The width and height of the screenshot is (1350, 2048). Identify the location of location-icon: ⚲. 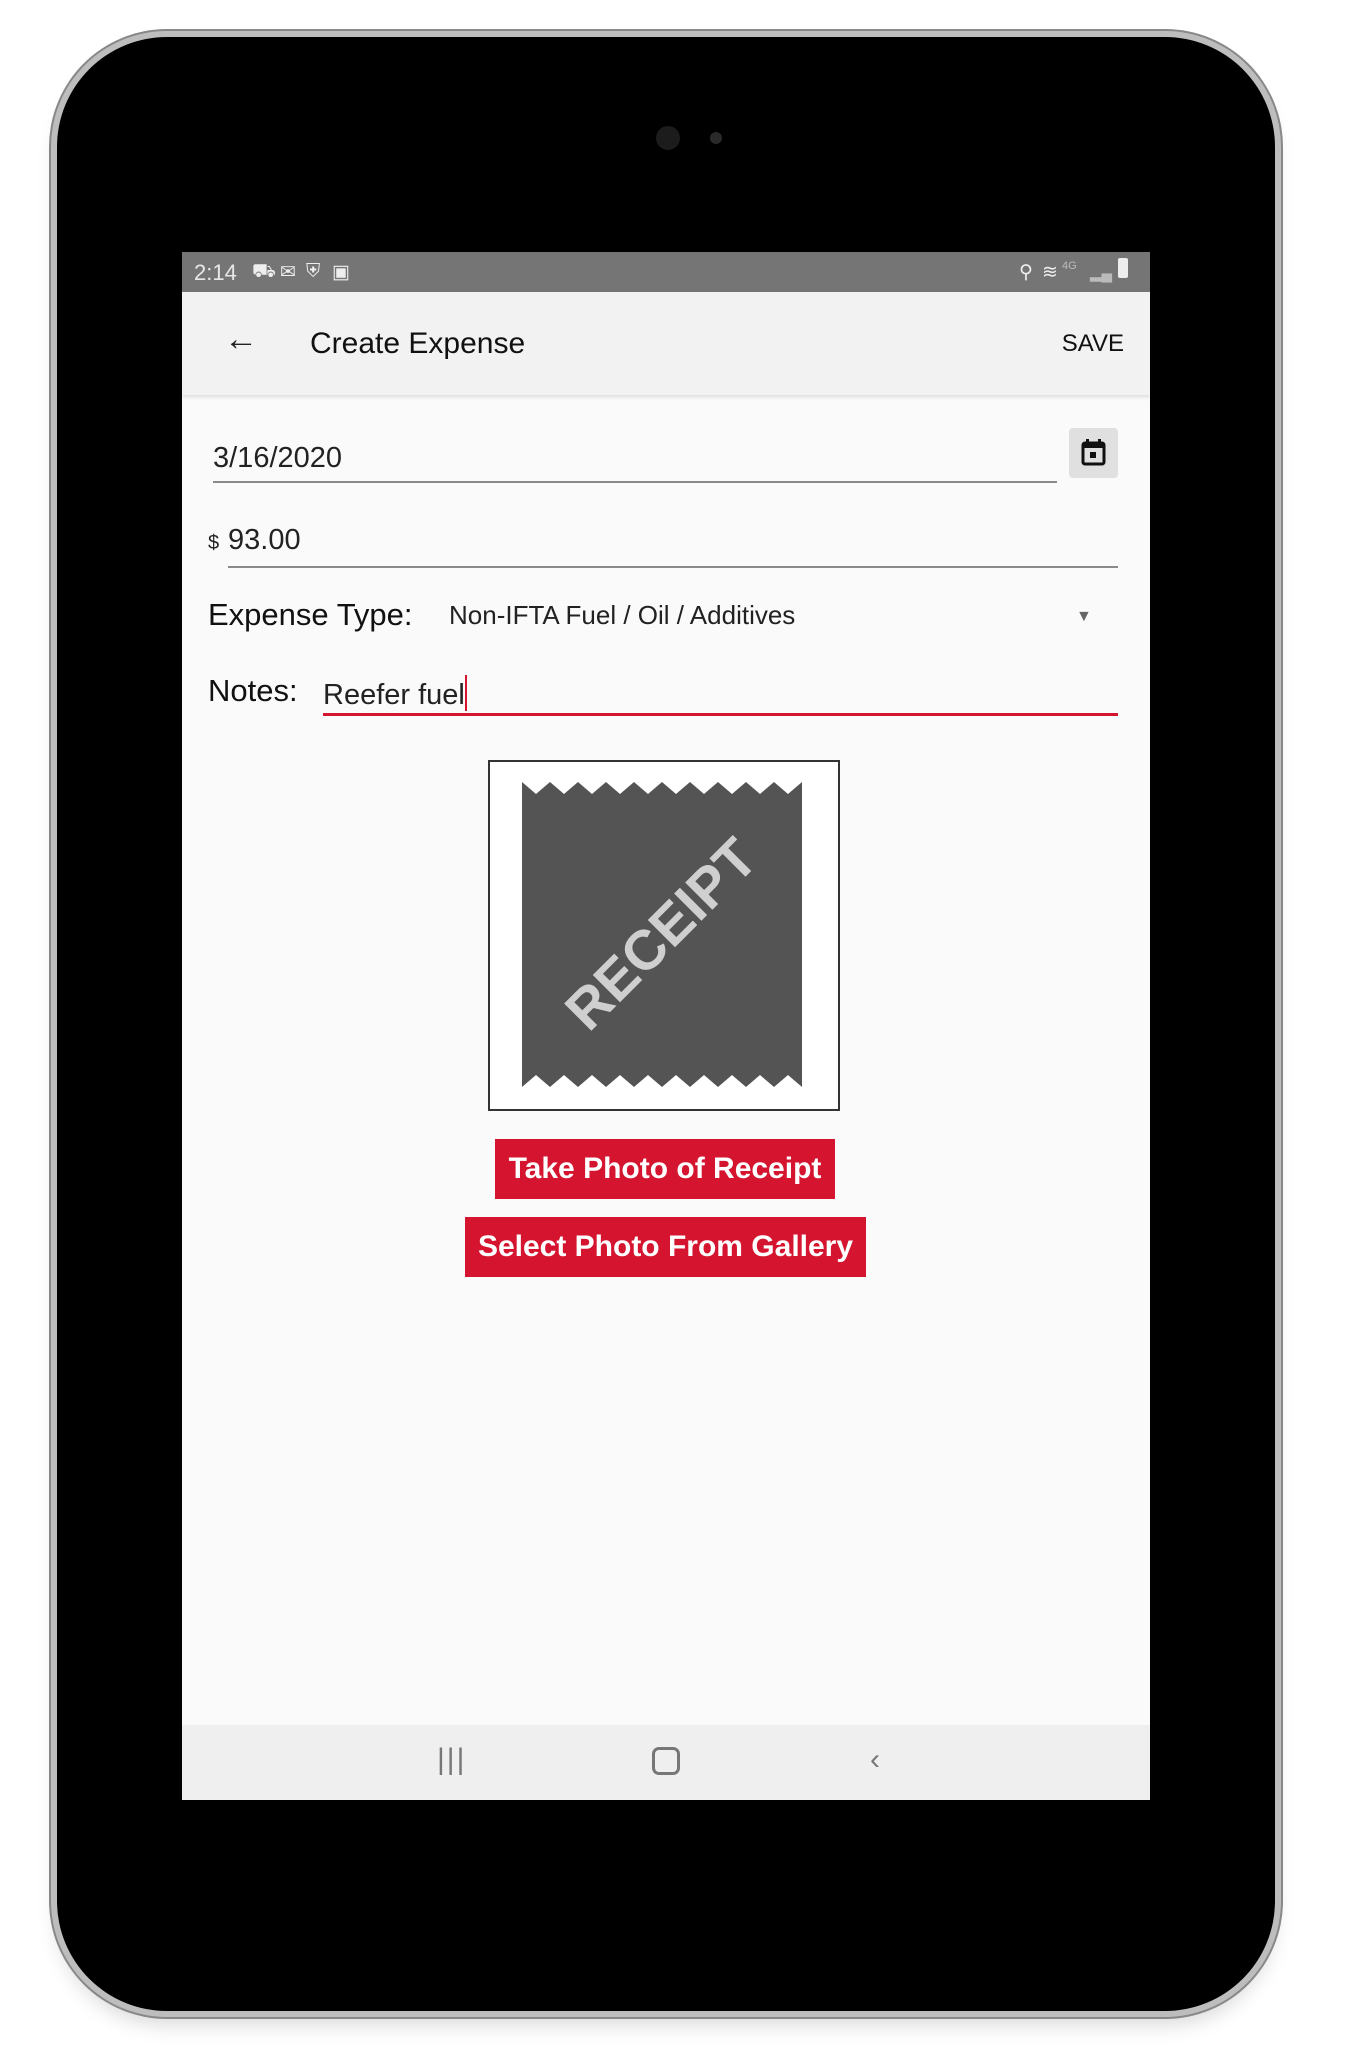
(1026, 272).